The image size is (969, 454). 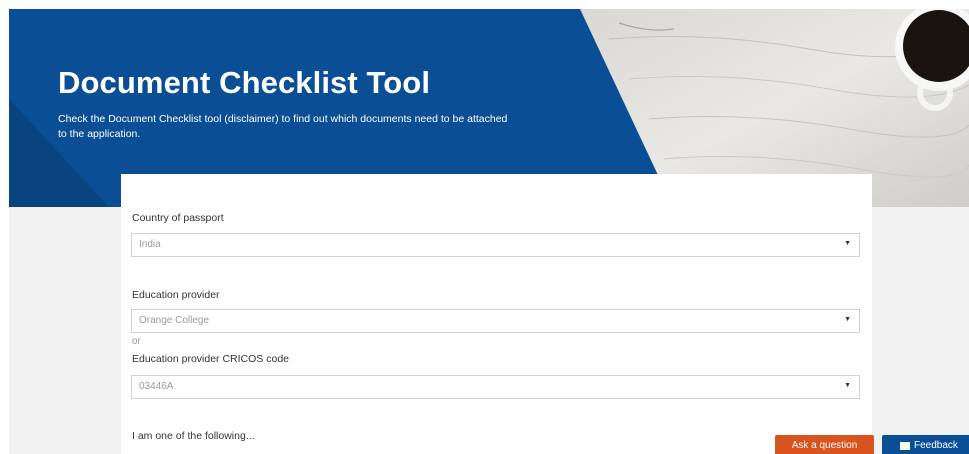 What do you see at coordinates (176, 295) in the screenshot?
I see `education-provider-label: Education provider` at bounding box center [176, 295].